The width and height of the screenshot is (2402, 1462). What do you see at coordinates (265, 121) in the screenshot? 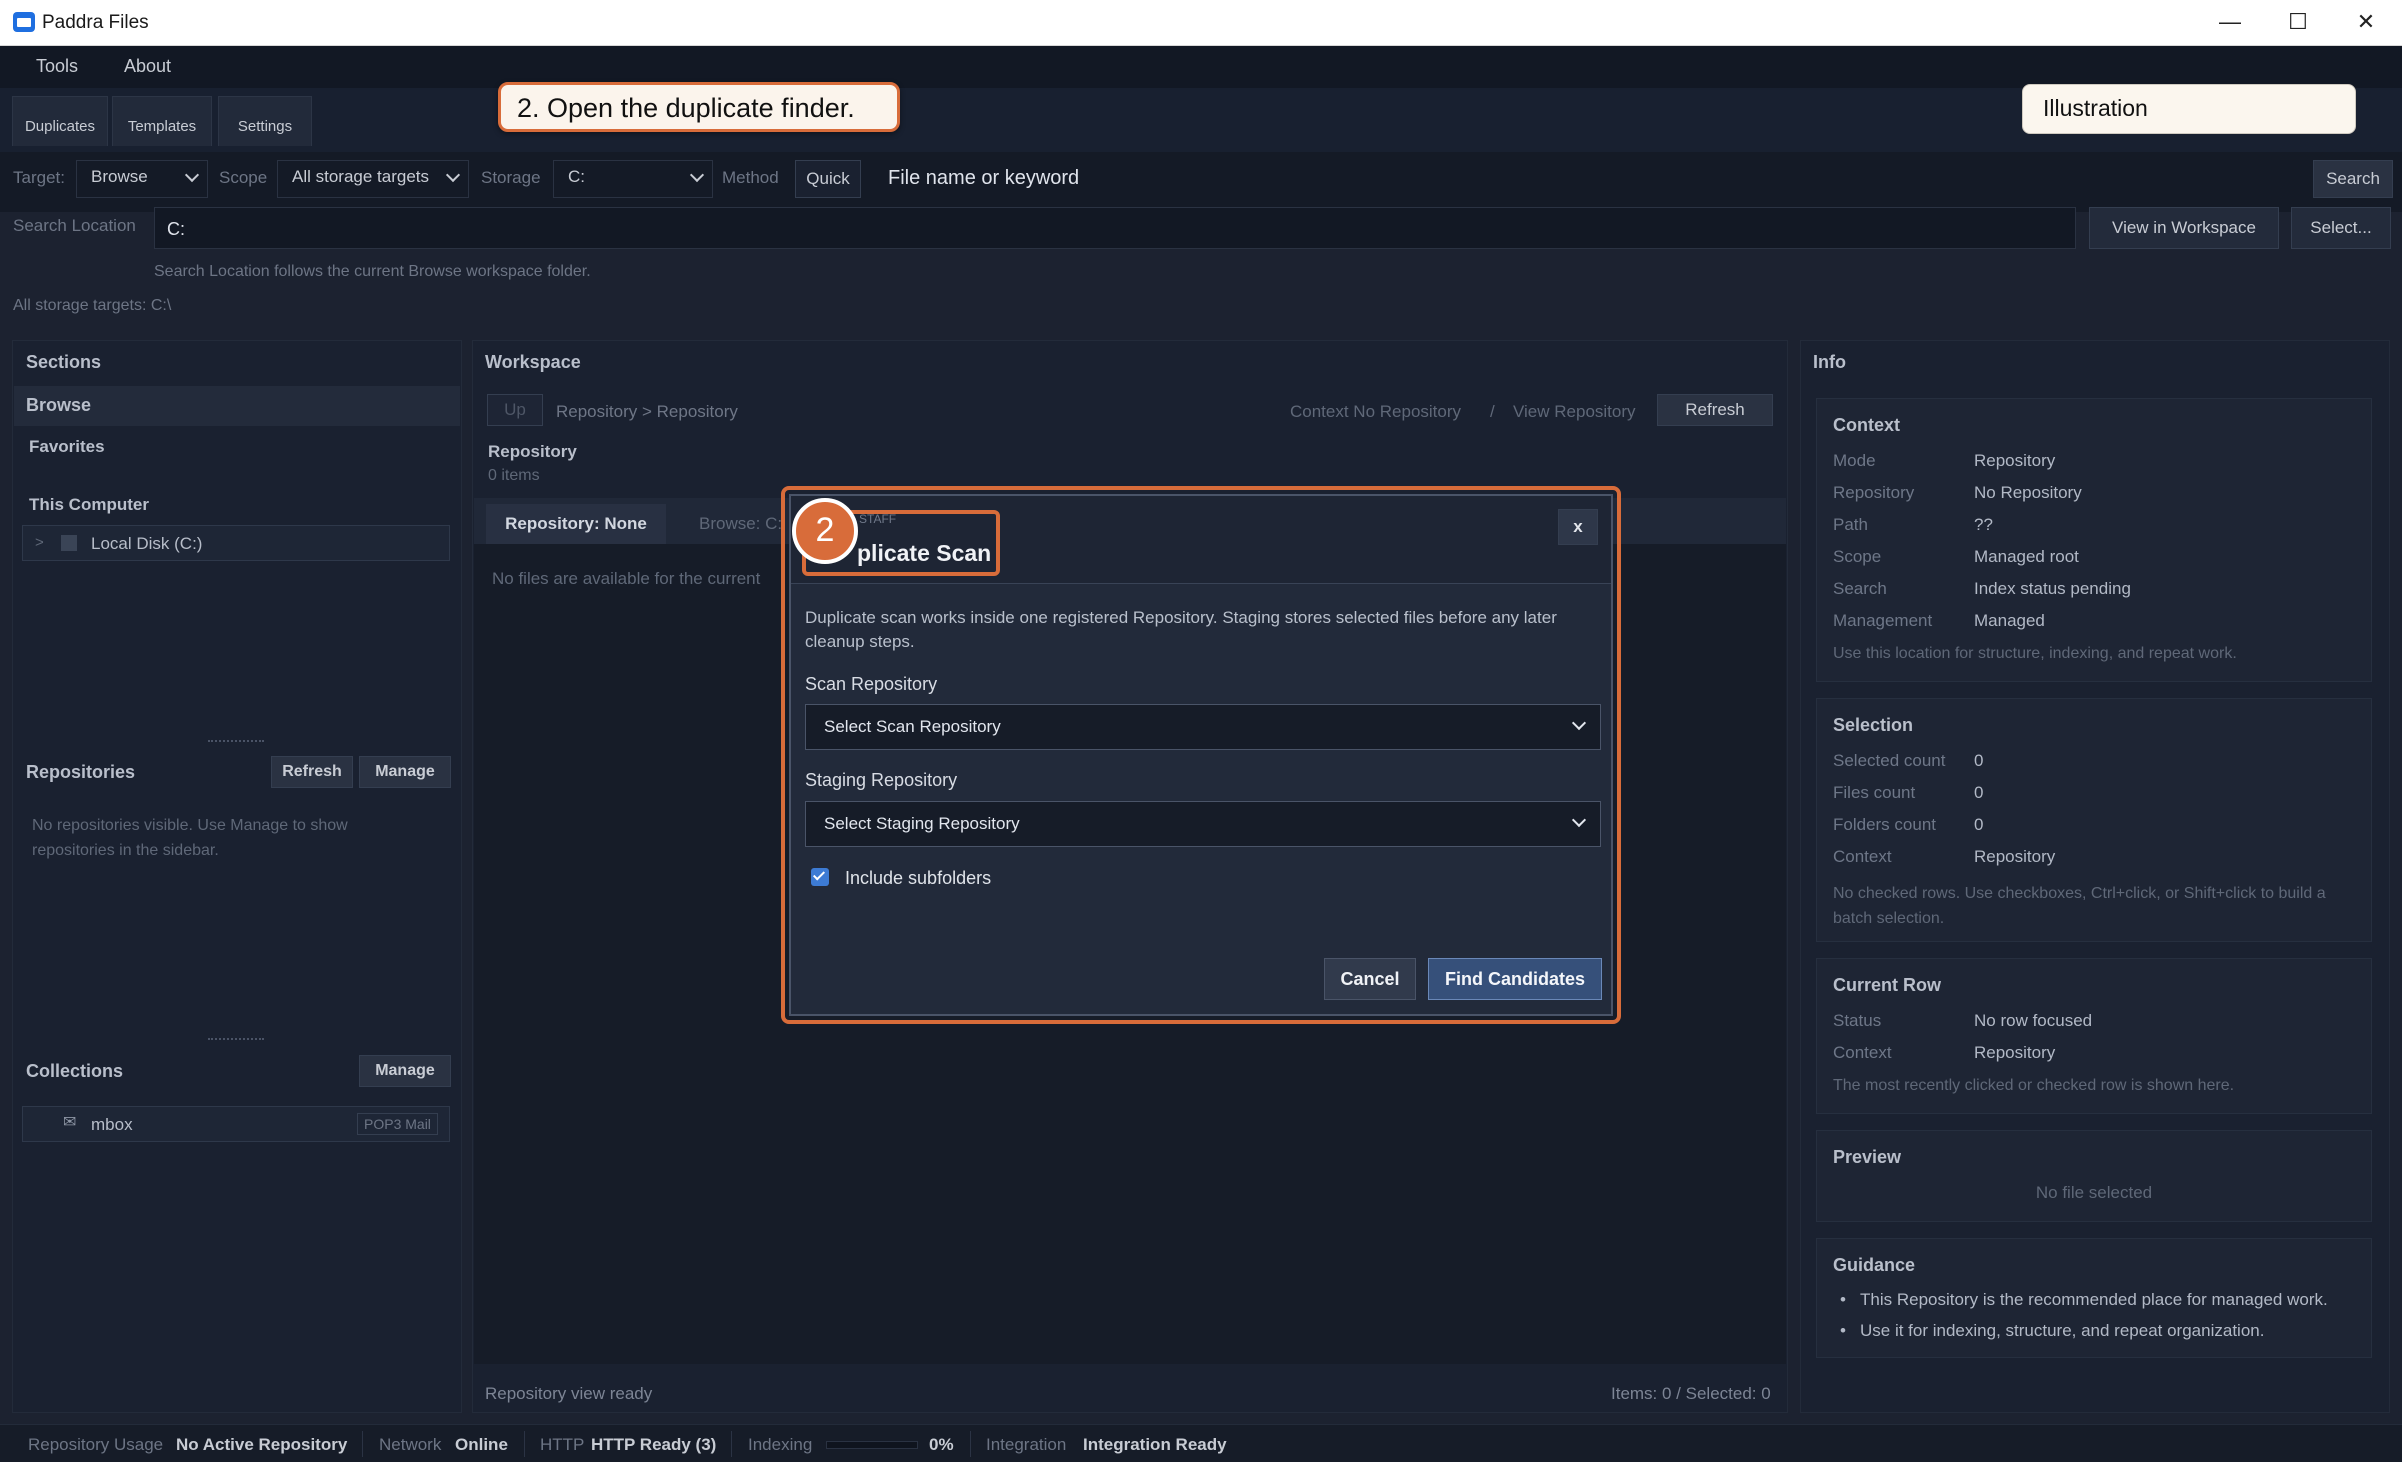
I see `tab-settings: Settings` at bounding box center [265, 121].